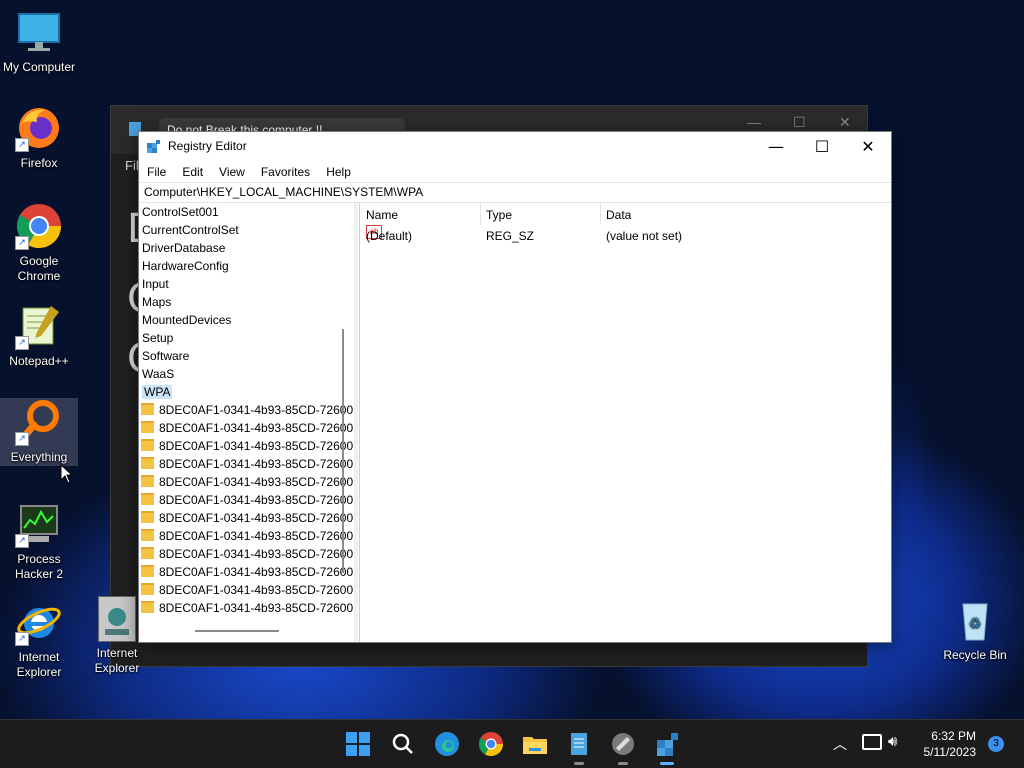  Describe the element at coordinates (403, 744) in the screenshot. I see `search-icon` at that location.